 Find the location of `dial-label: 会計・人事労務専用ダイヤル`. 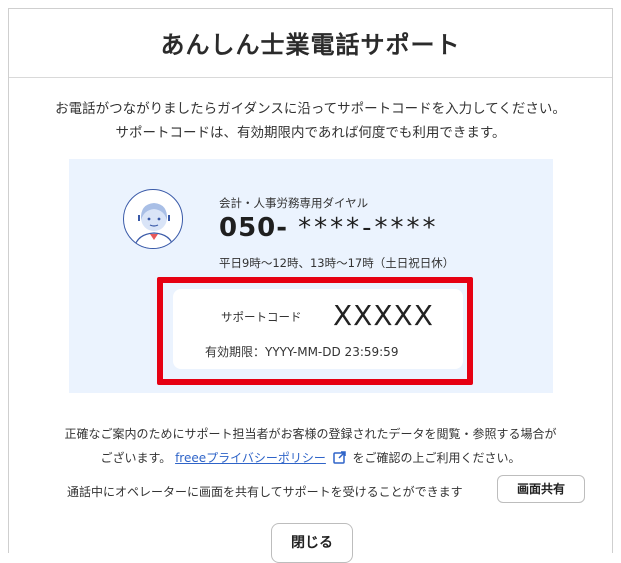

dial-label: 会計・人事労務専用ダイヤル is located at coordinates (294, 203).